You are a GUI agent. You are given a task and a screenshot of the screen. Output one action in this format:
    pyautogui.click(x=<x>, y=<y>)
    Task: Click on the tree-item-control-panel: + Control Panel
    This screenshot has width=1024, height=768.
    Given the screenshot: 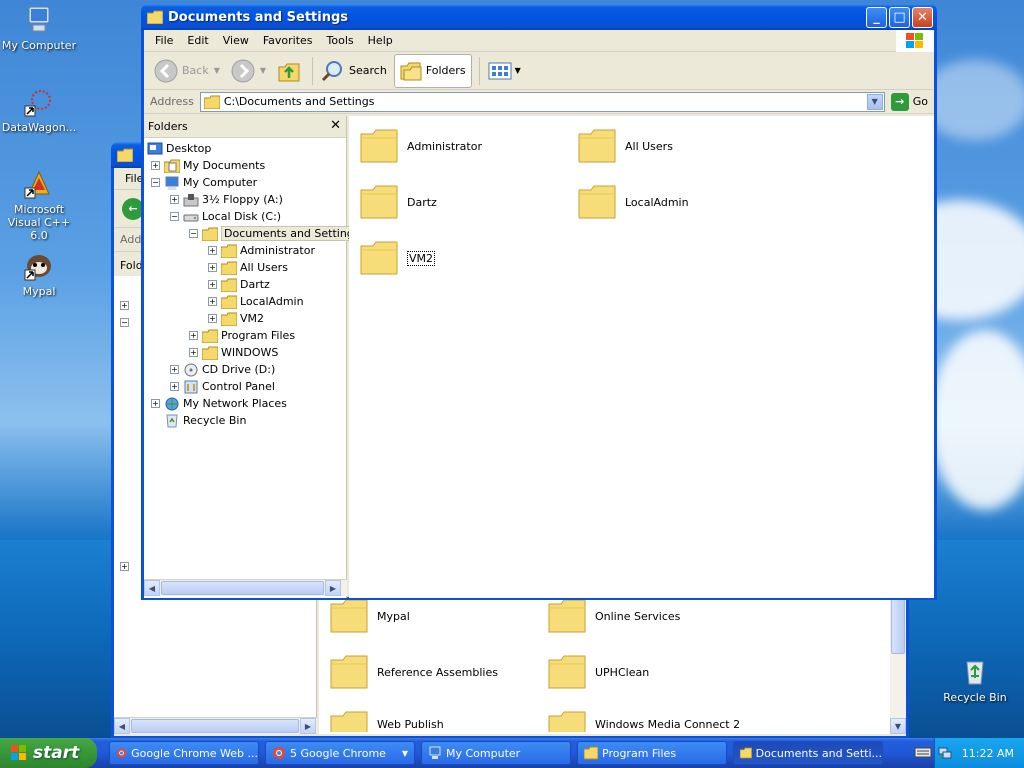 What is the action you would take?
    pyautogui.click(x=222, y=386)
    